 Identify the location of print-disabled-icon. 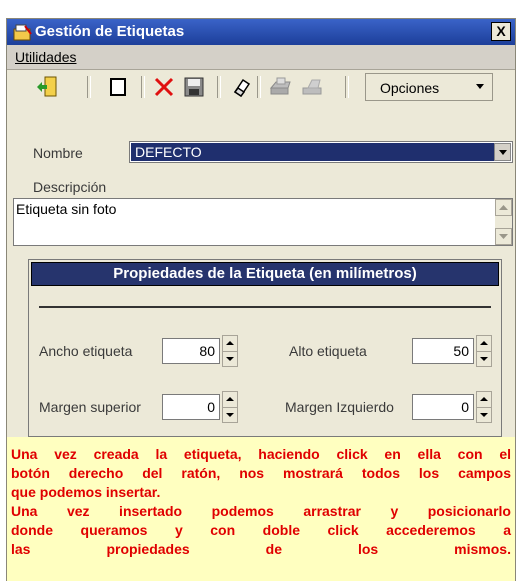
(312, 87).